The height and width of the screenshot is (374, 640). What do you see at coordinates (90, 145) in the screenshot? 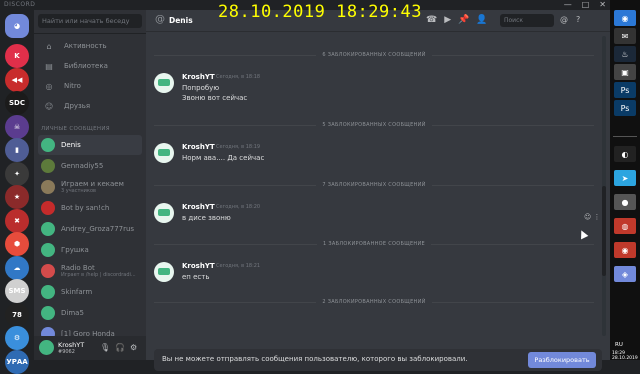
I see `dm-item: Denis` at bounding box center [90, 145].